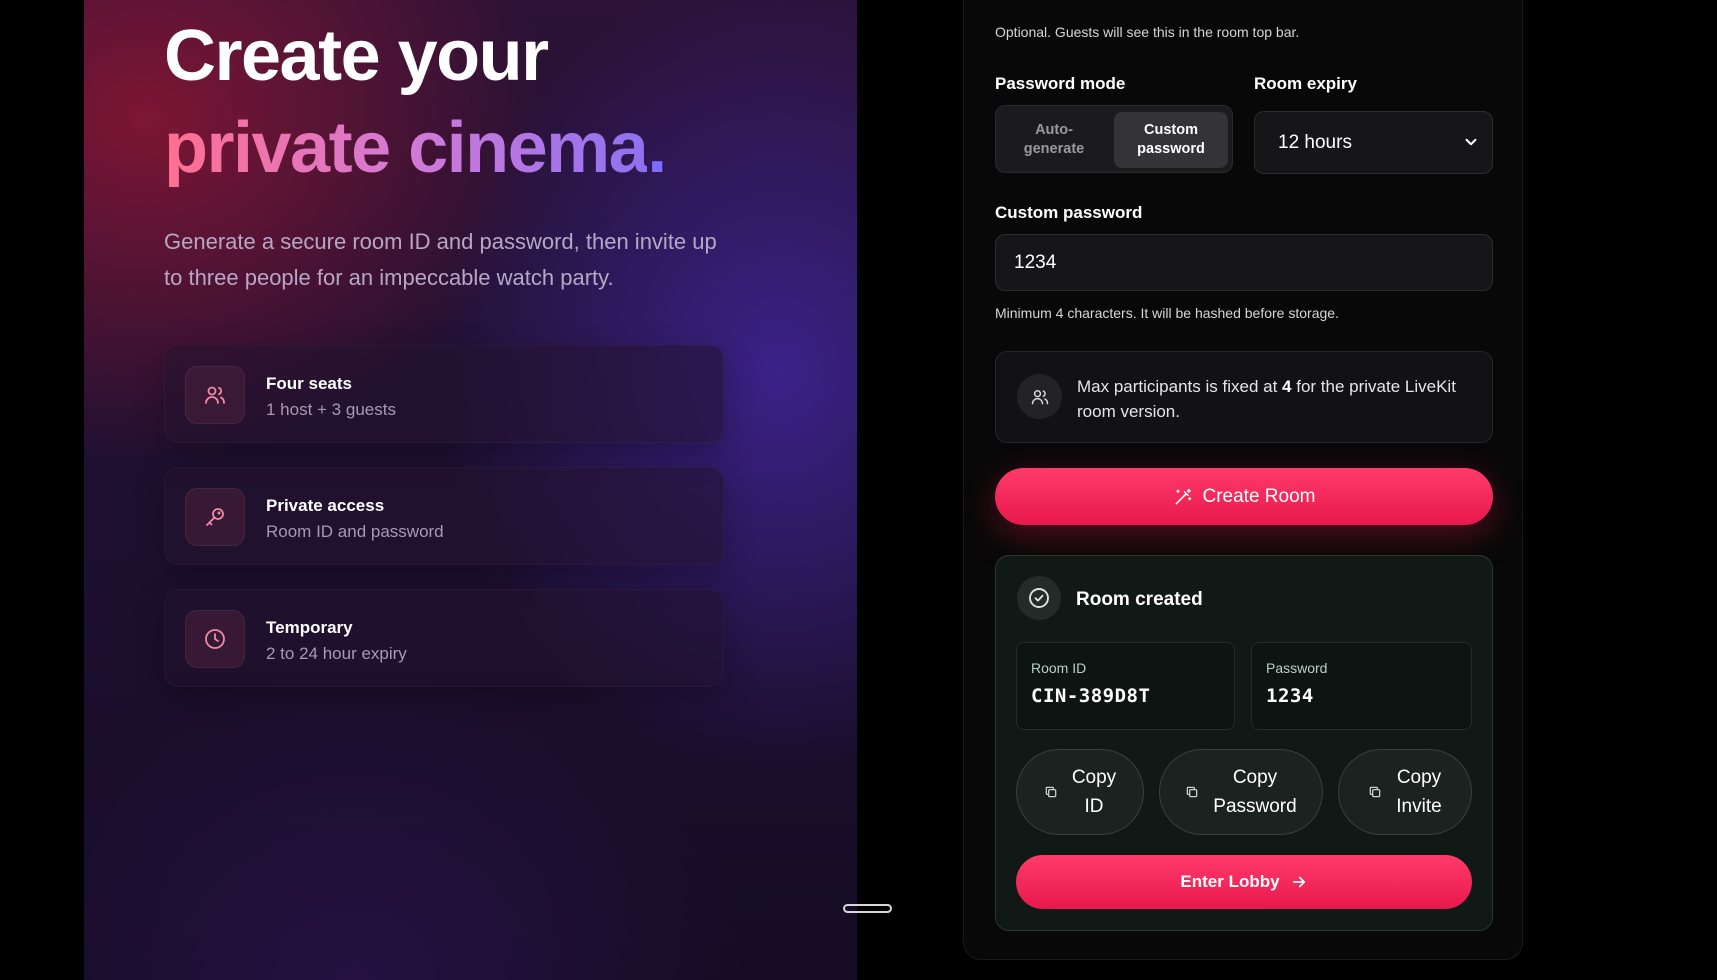 The image size is (1717, 980). I want to click on enter-lobby-button: Enter Lobby, so click(1244, 882).